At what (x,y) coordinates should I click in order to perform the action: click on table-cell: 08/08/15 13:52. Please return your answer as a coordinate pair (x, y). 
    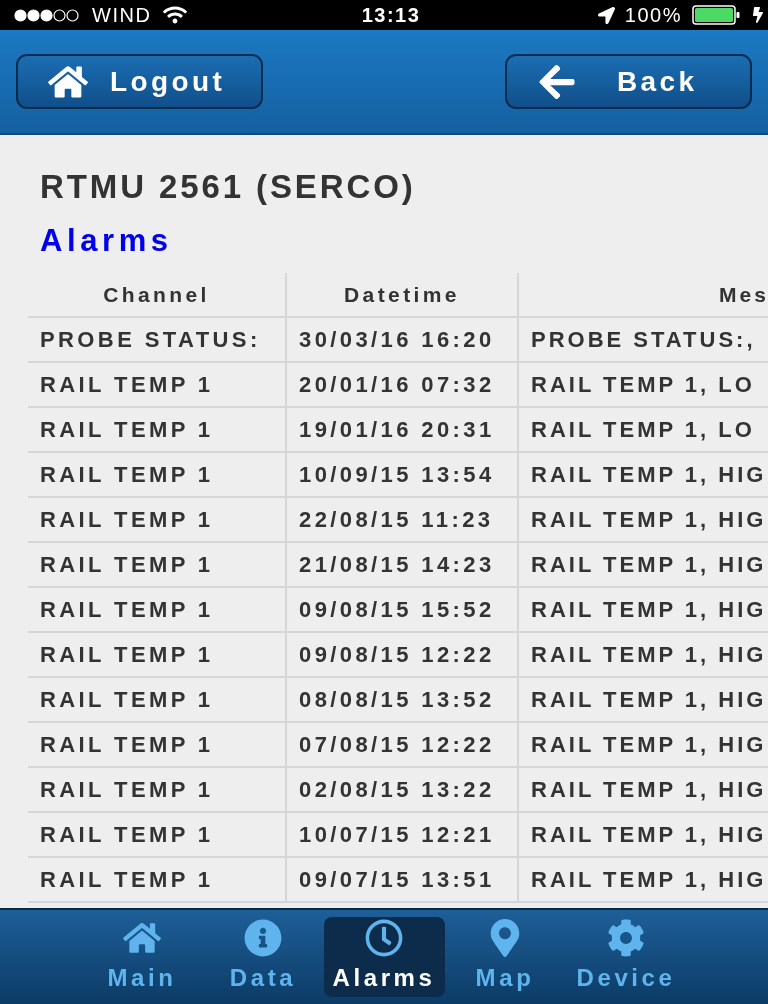
    Looking at the image, I should click on (403, 699).